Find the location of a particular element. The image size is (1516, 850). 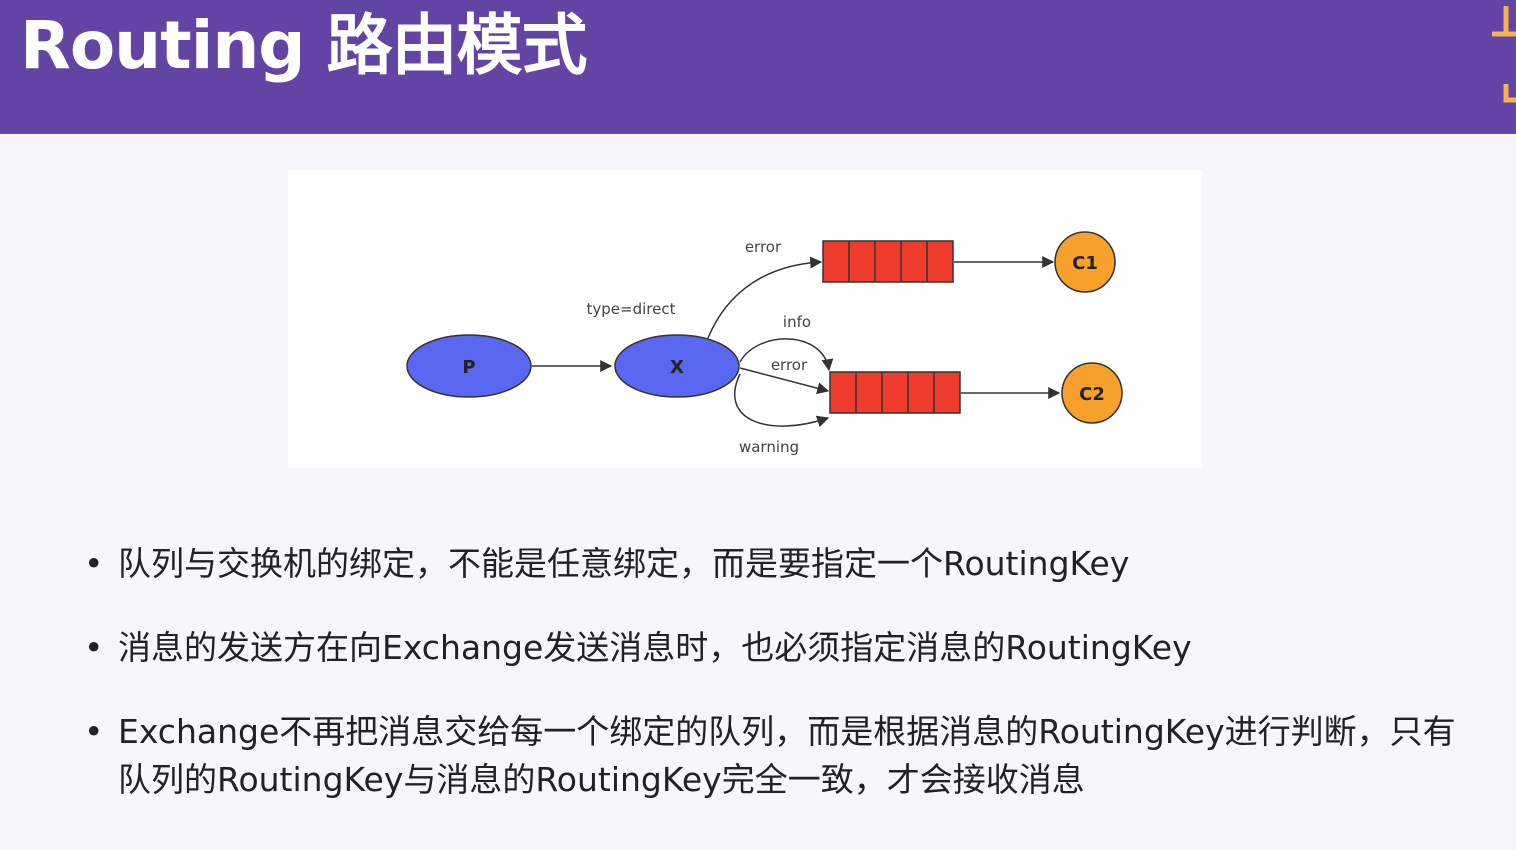

binding-label-q2-error: error is located at coordinates (789, 365).